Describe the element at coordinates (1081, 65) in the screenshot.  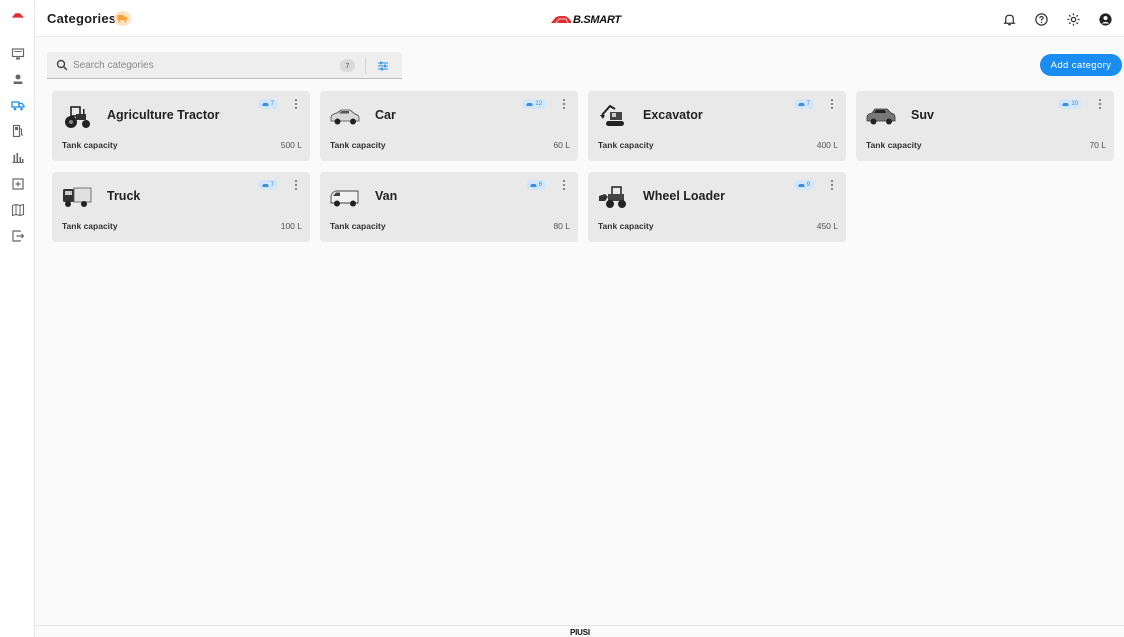
I see `add-category-button: Add category` at that location.